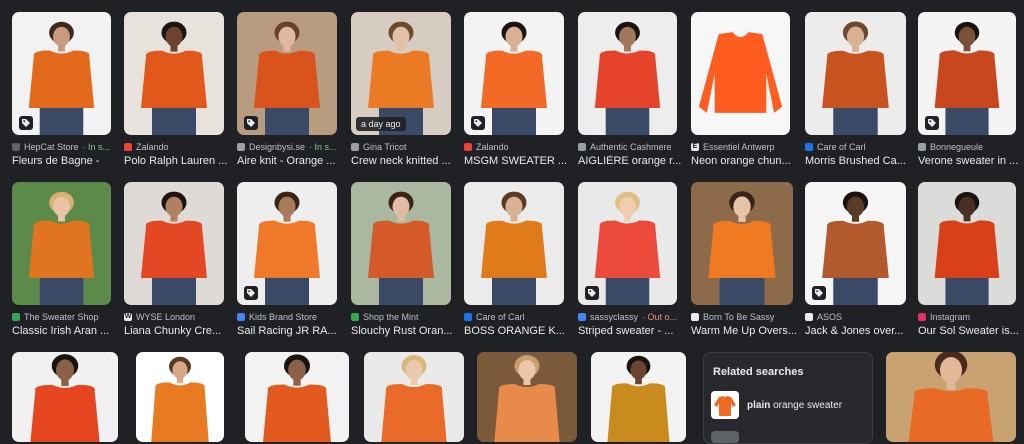 This screenshot has height=444, width=1024. I want to click on image-result-card: HepCat Store · In s... Fleurs de Bagne -, so click(61, 94).